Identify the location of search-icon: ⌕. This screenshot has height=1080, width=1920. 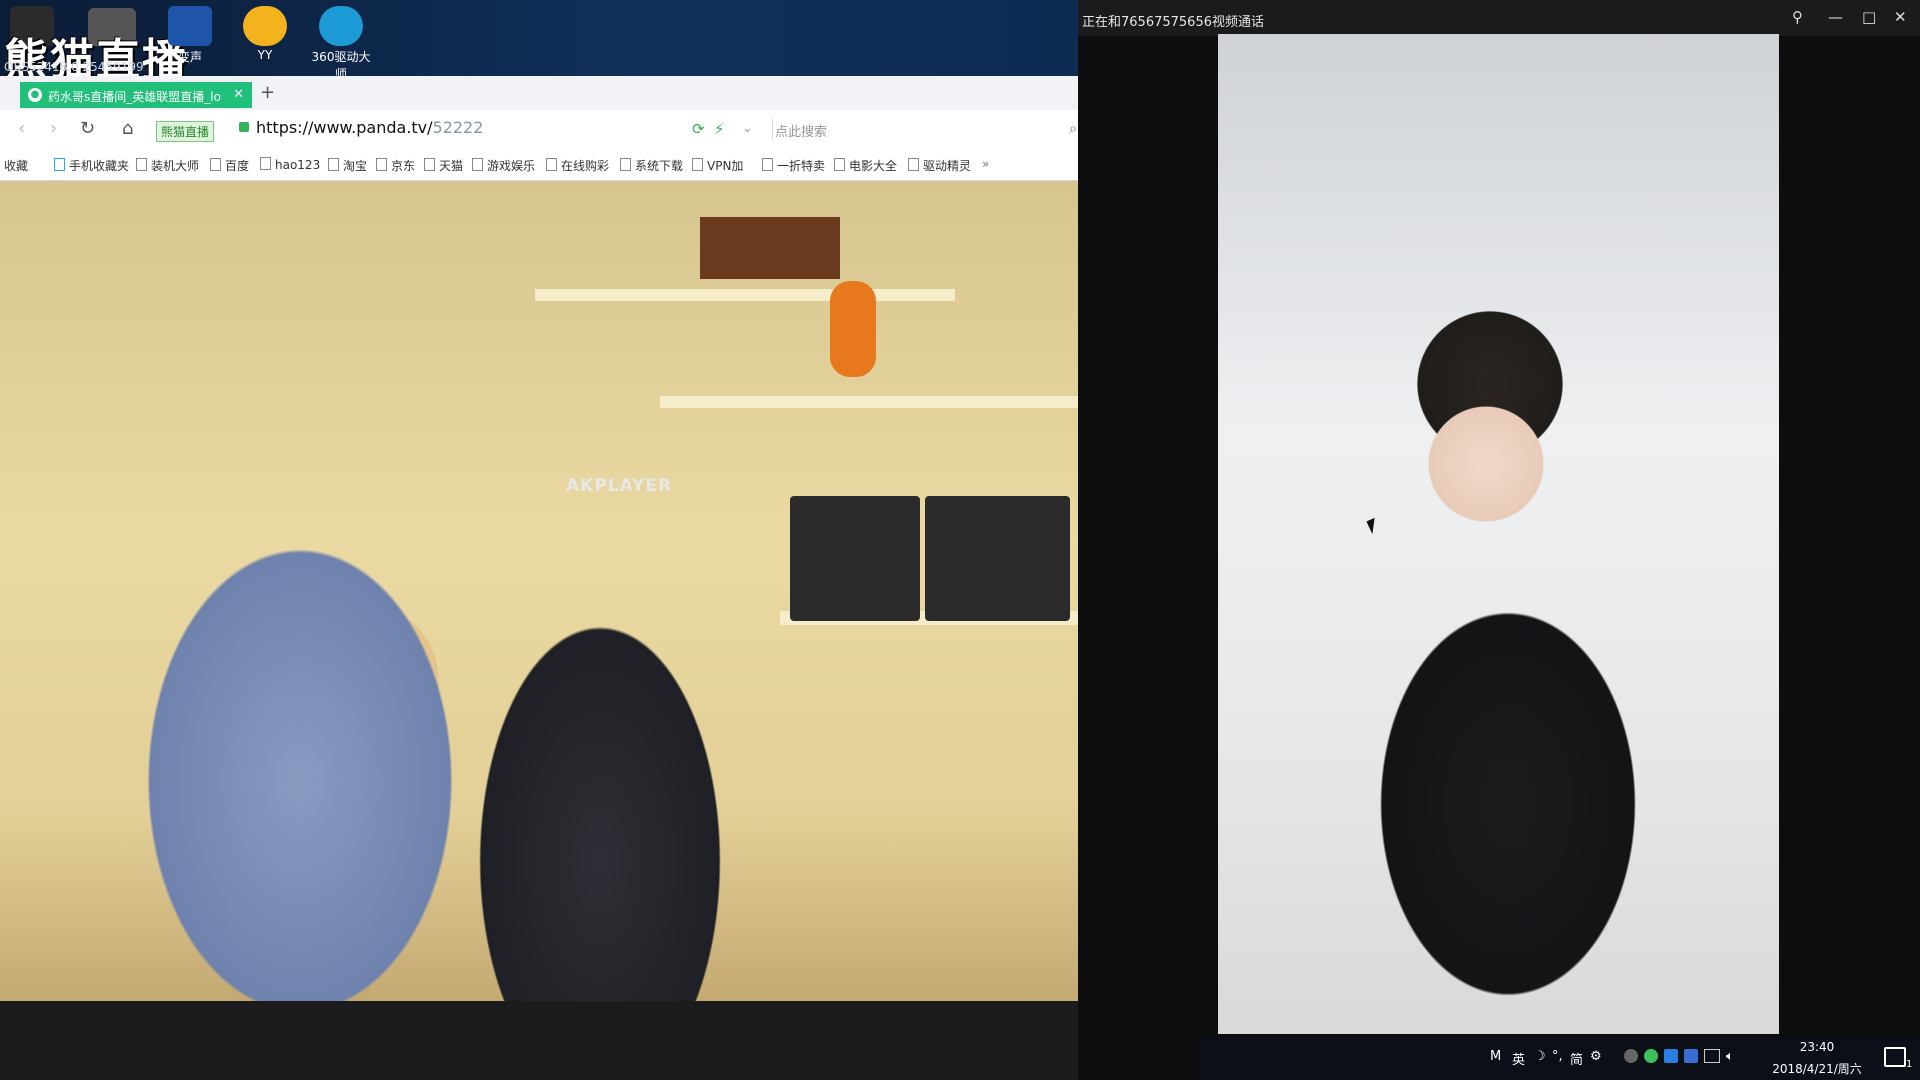
(1073, 129).